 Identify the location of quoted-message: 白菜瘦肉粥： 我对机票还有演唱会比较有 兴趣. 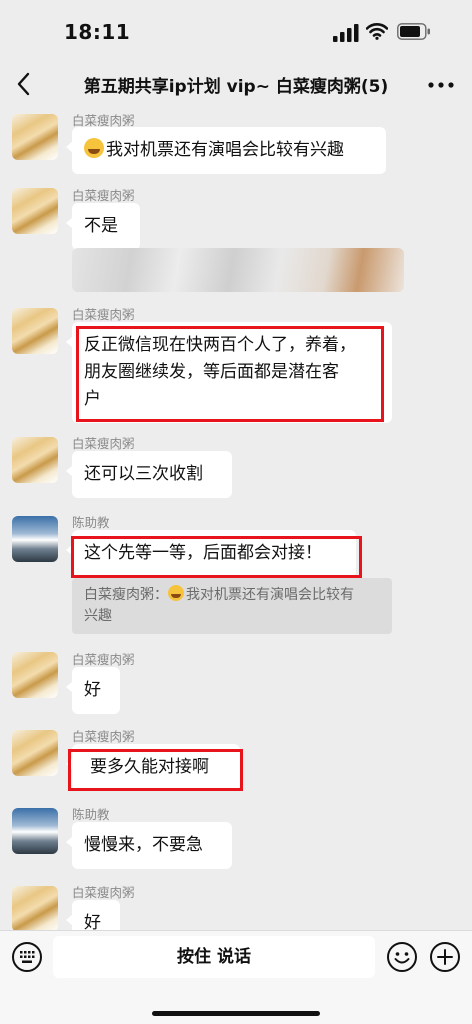
(232, 606).